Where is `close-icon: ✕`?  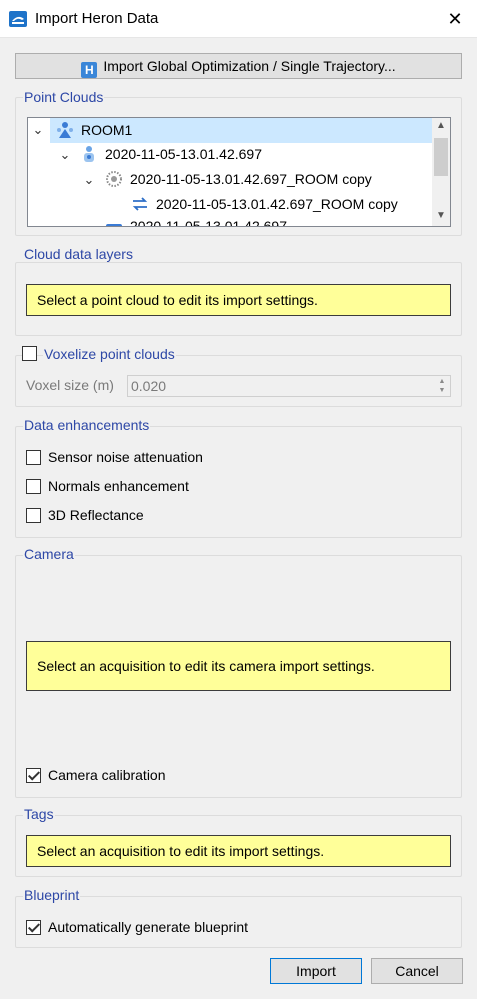 close-icon: ✕ is located at coordinates (455, 19).